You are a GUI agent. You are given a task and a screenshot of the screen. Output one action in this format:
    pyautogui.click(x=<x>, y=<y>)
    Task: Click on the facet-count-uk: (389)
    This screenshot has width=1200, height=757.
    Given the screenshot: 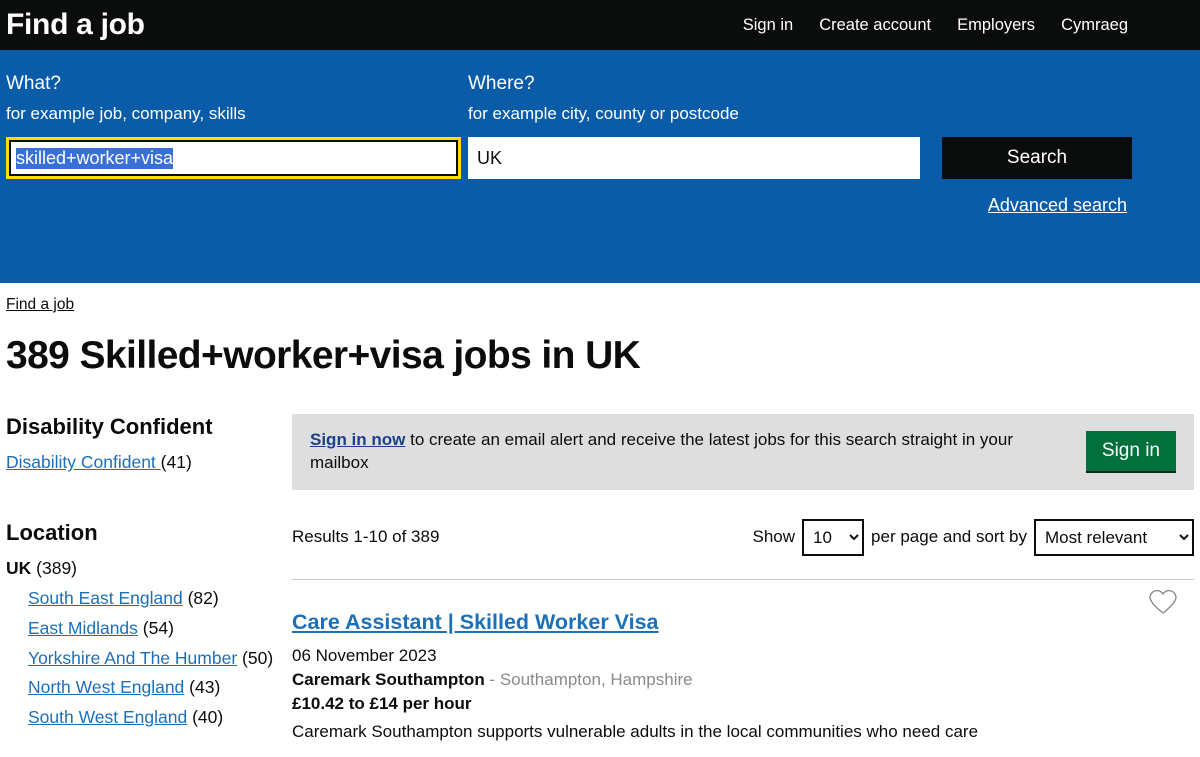 What is the action you would take?
    pyautogui.click(x=57, y=568)
    